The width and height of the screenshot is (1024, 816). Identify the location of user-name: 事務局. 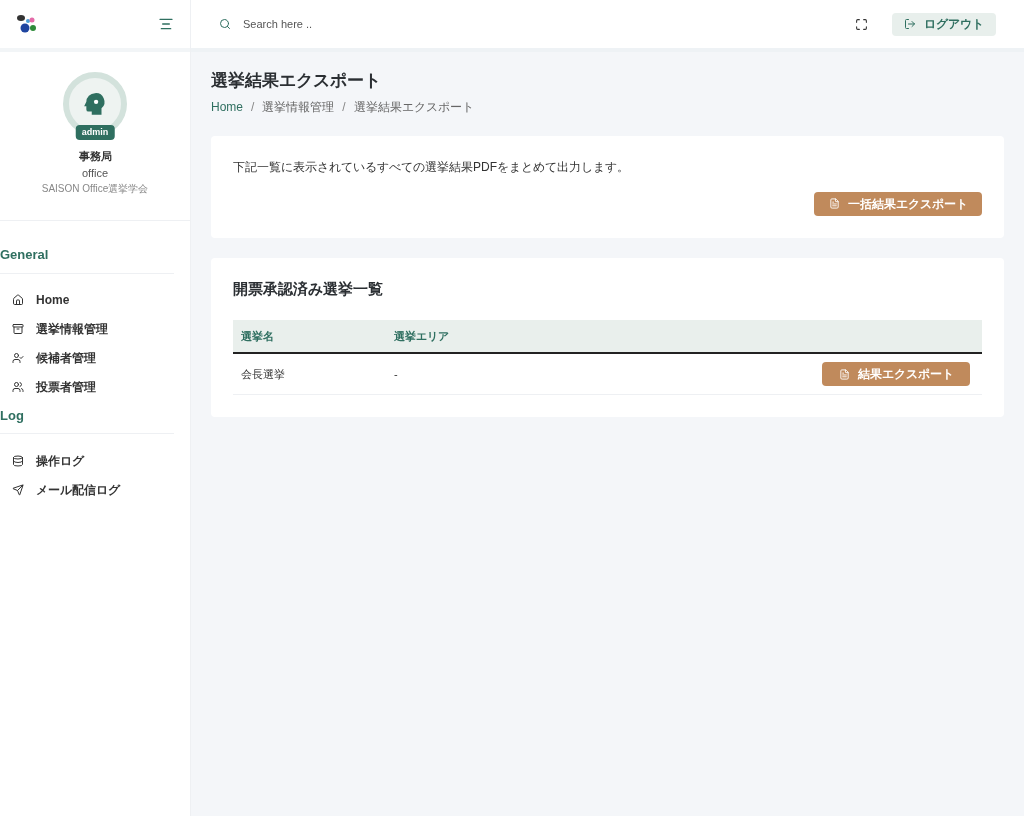
(95, 156).